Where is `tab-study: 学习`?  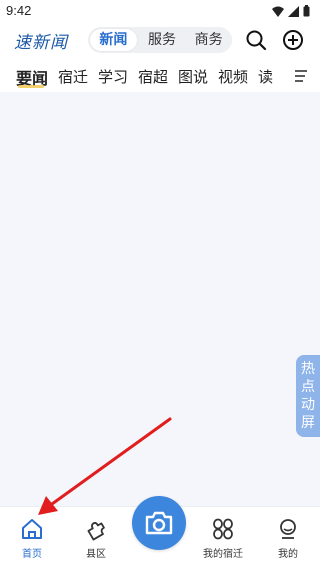
tab-study: 学习 is located at coordinates (113, 76).